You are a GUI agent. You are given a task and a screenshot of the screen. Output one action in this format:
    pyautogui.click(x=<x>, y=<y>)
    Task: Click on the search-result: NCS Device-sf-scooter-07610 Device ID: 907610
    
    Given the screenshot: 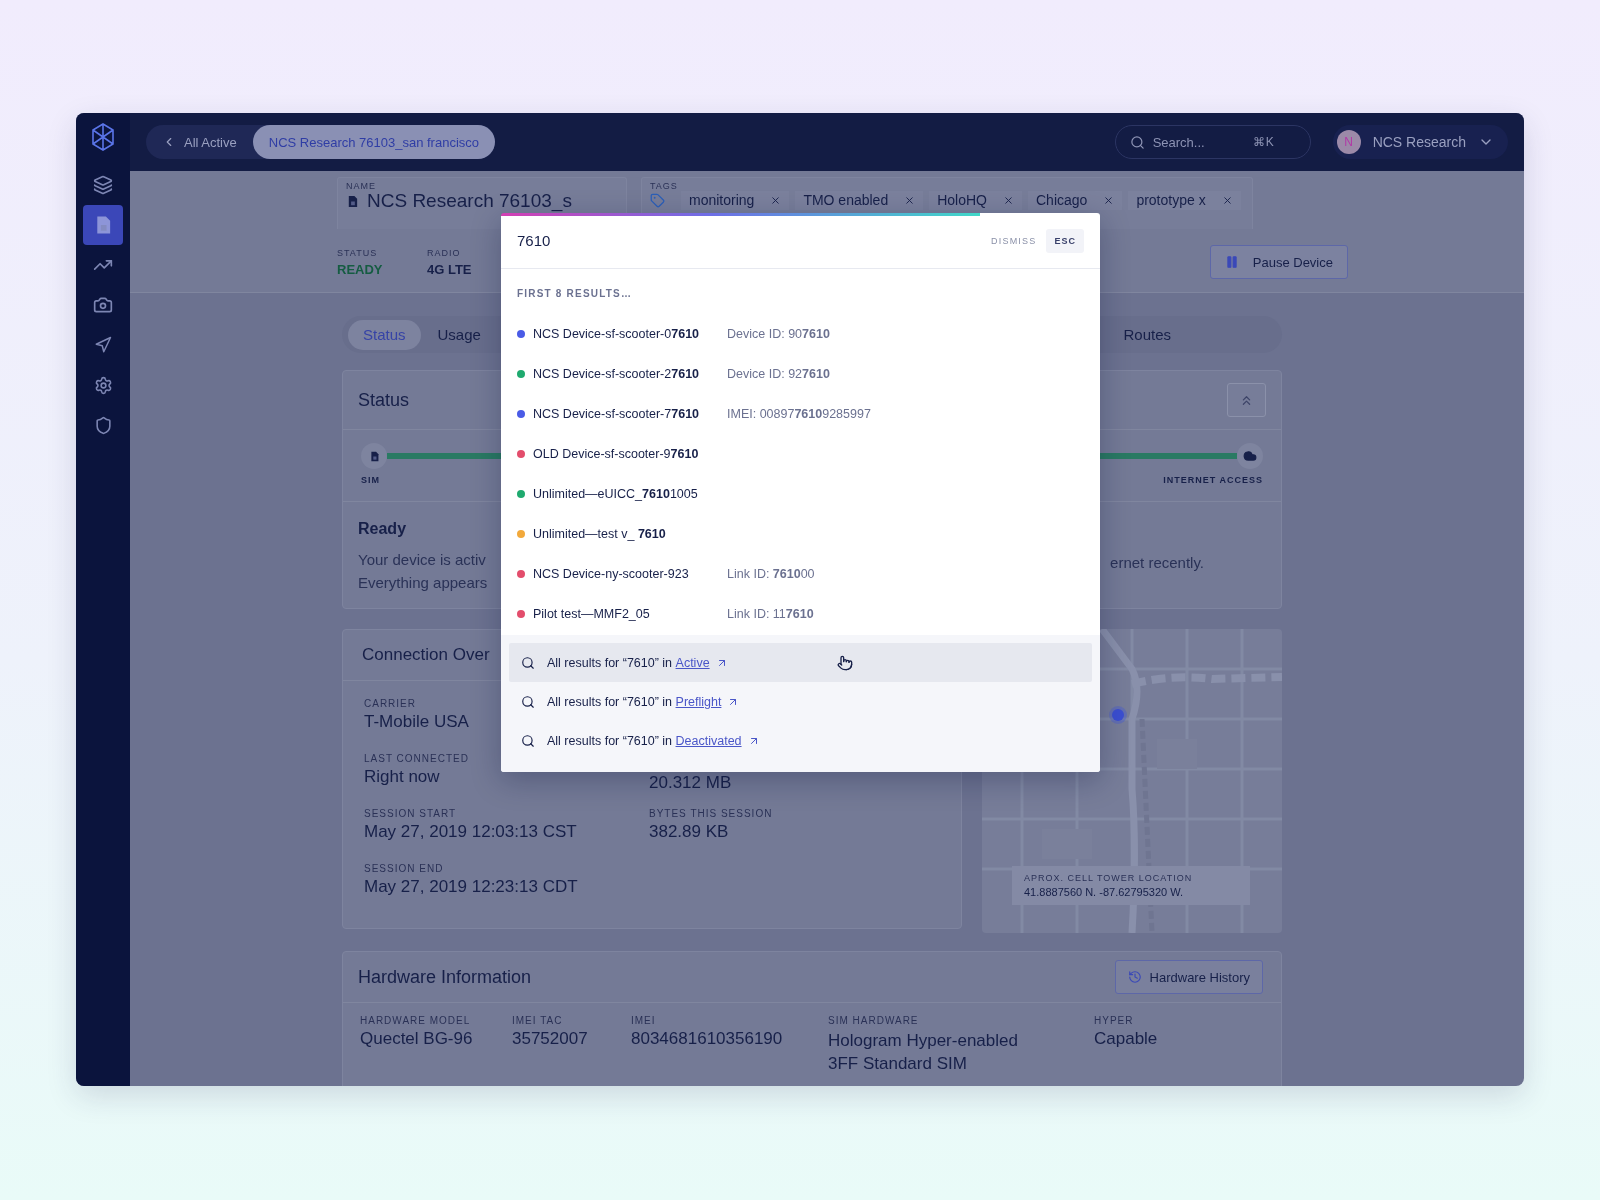 What is the action you would take?
    pyautogui.click(x=800, y=334)
    